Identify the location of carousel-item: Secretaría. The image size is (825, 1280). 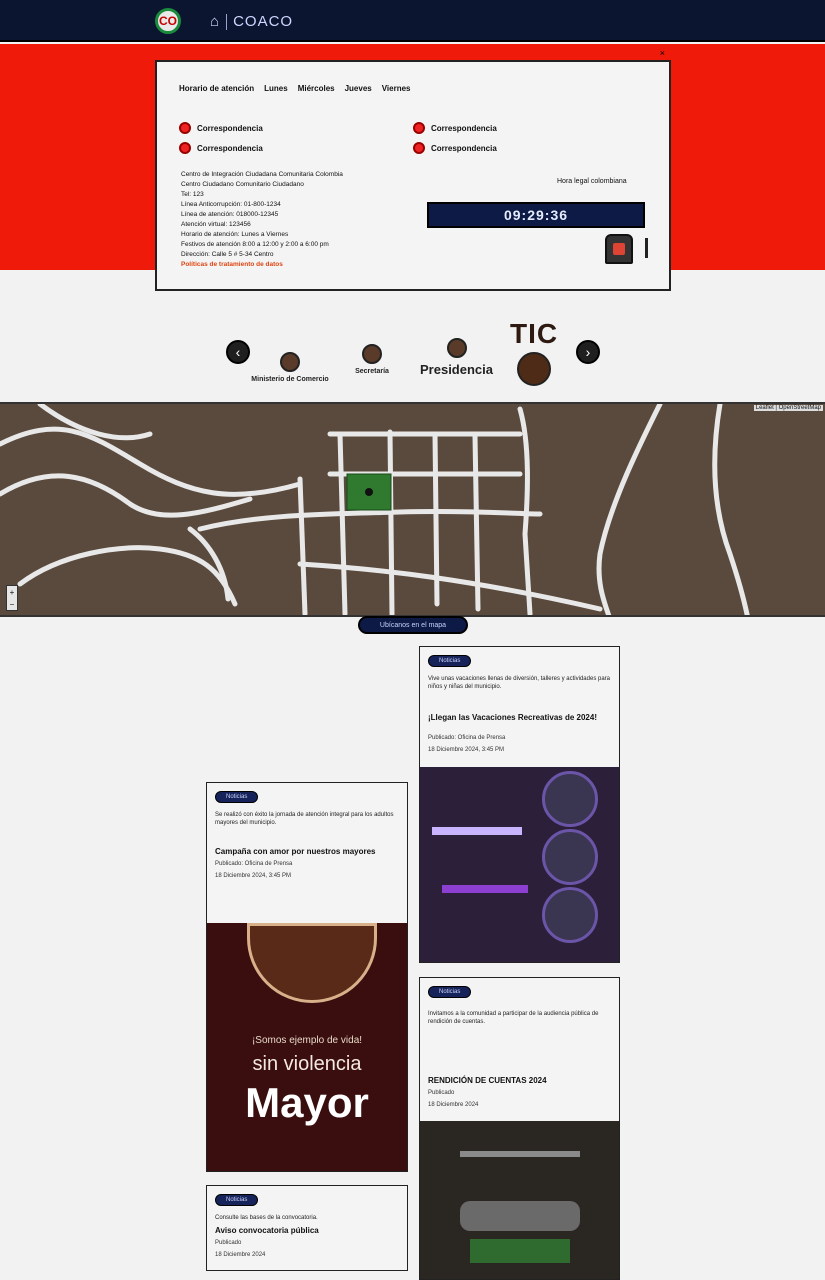
(372, 359).